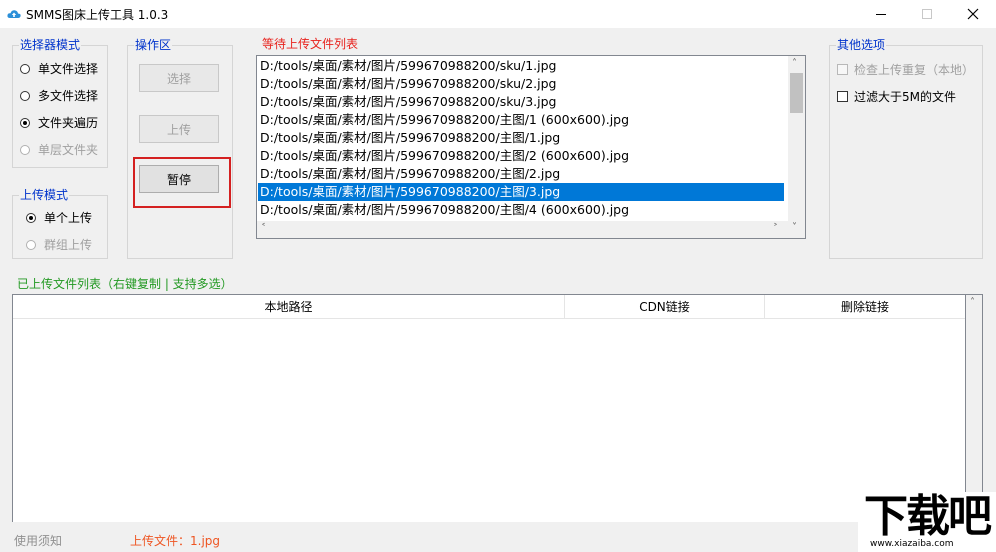 This screenshot has width=996, height=552. I want to click on selector-mode-title: 选择器模式, so click(50, 45).